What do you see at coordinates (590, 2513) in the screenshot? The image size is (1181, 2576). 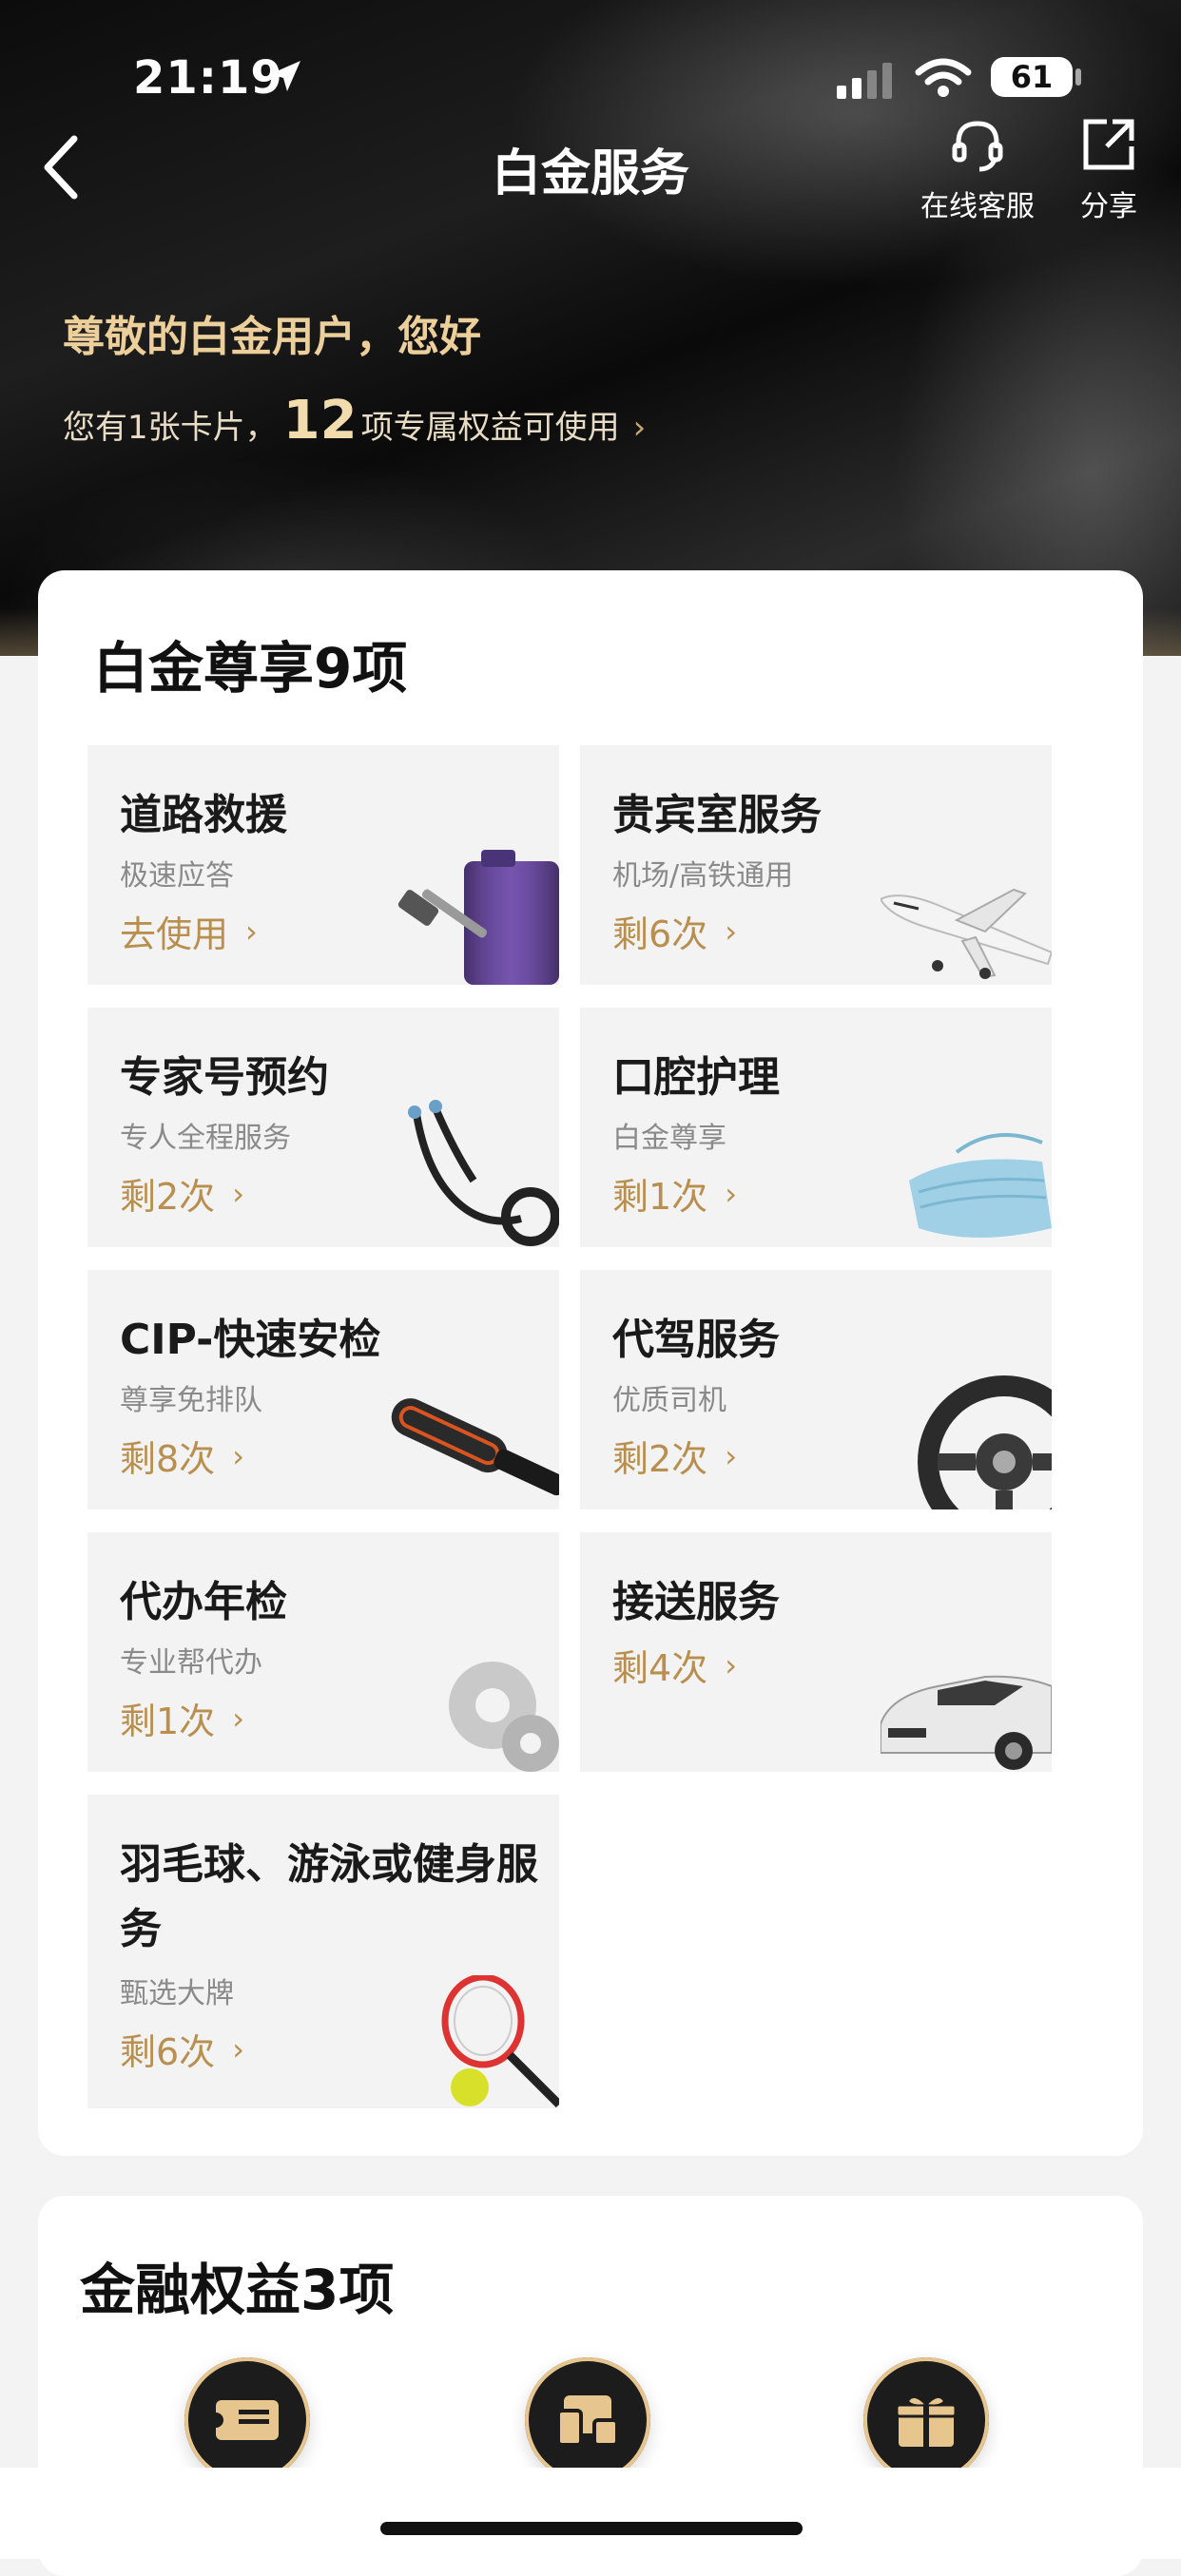 I see `home-bar-area` at bounding box center [590, 2513].